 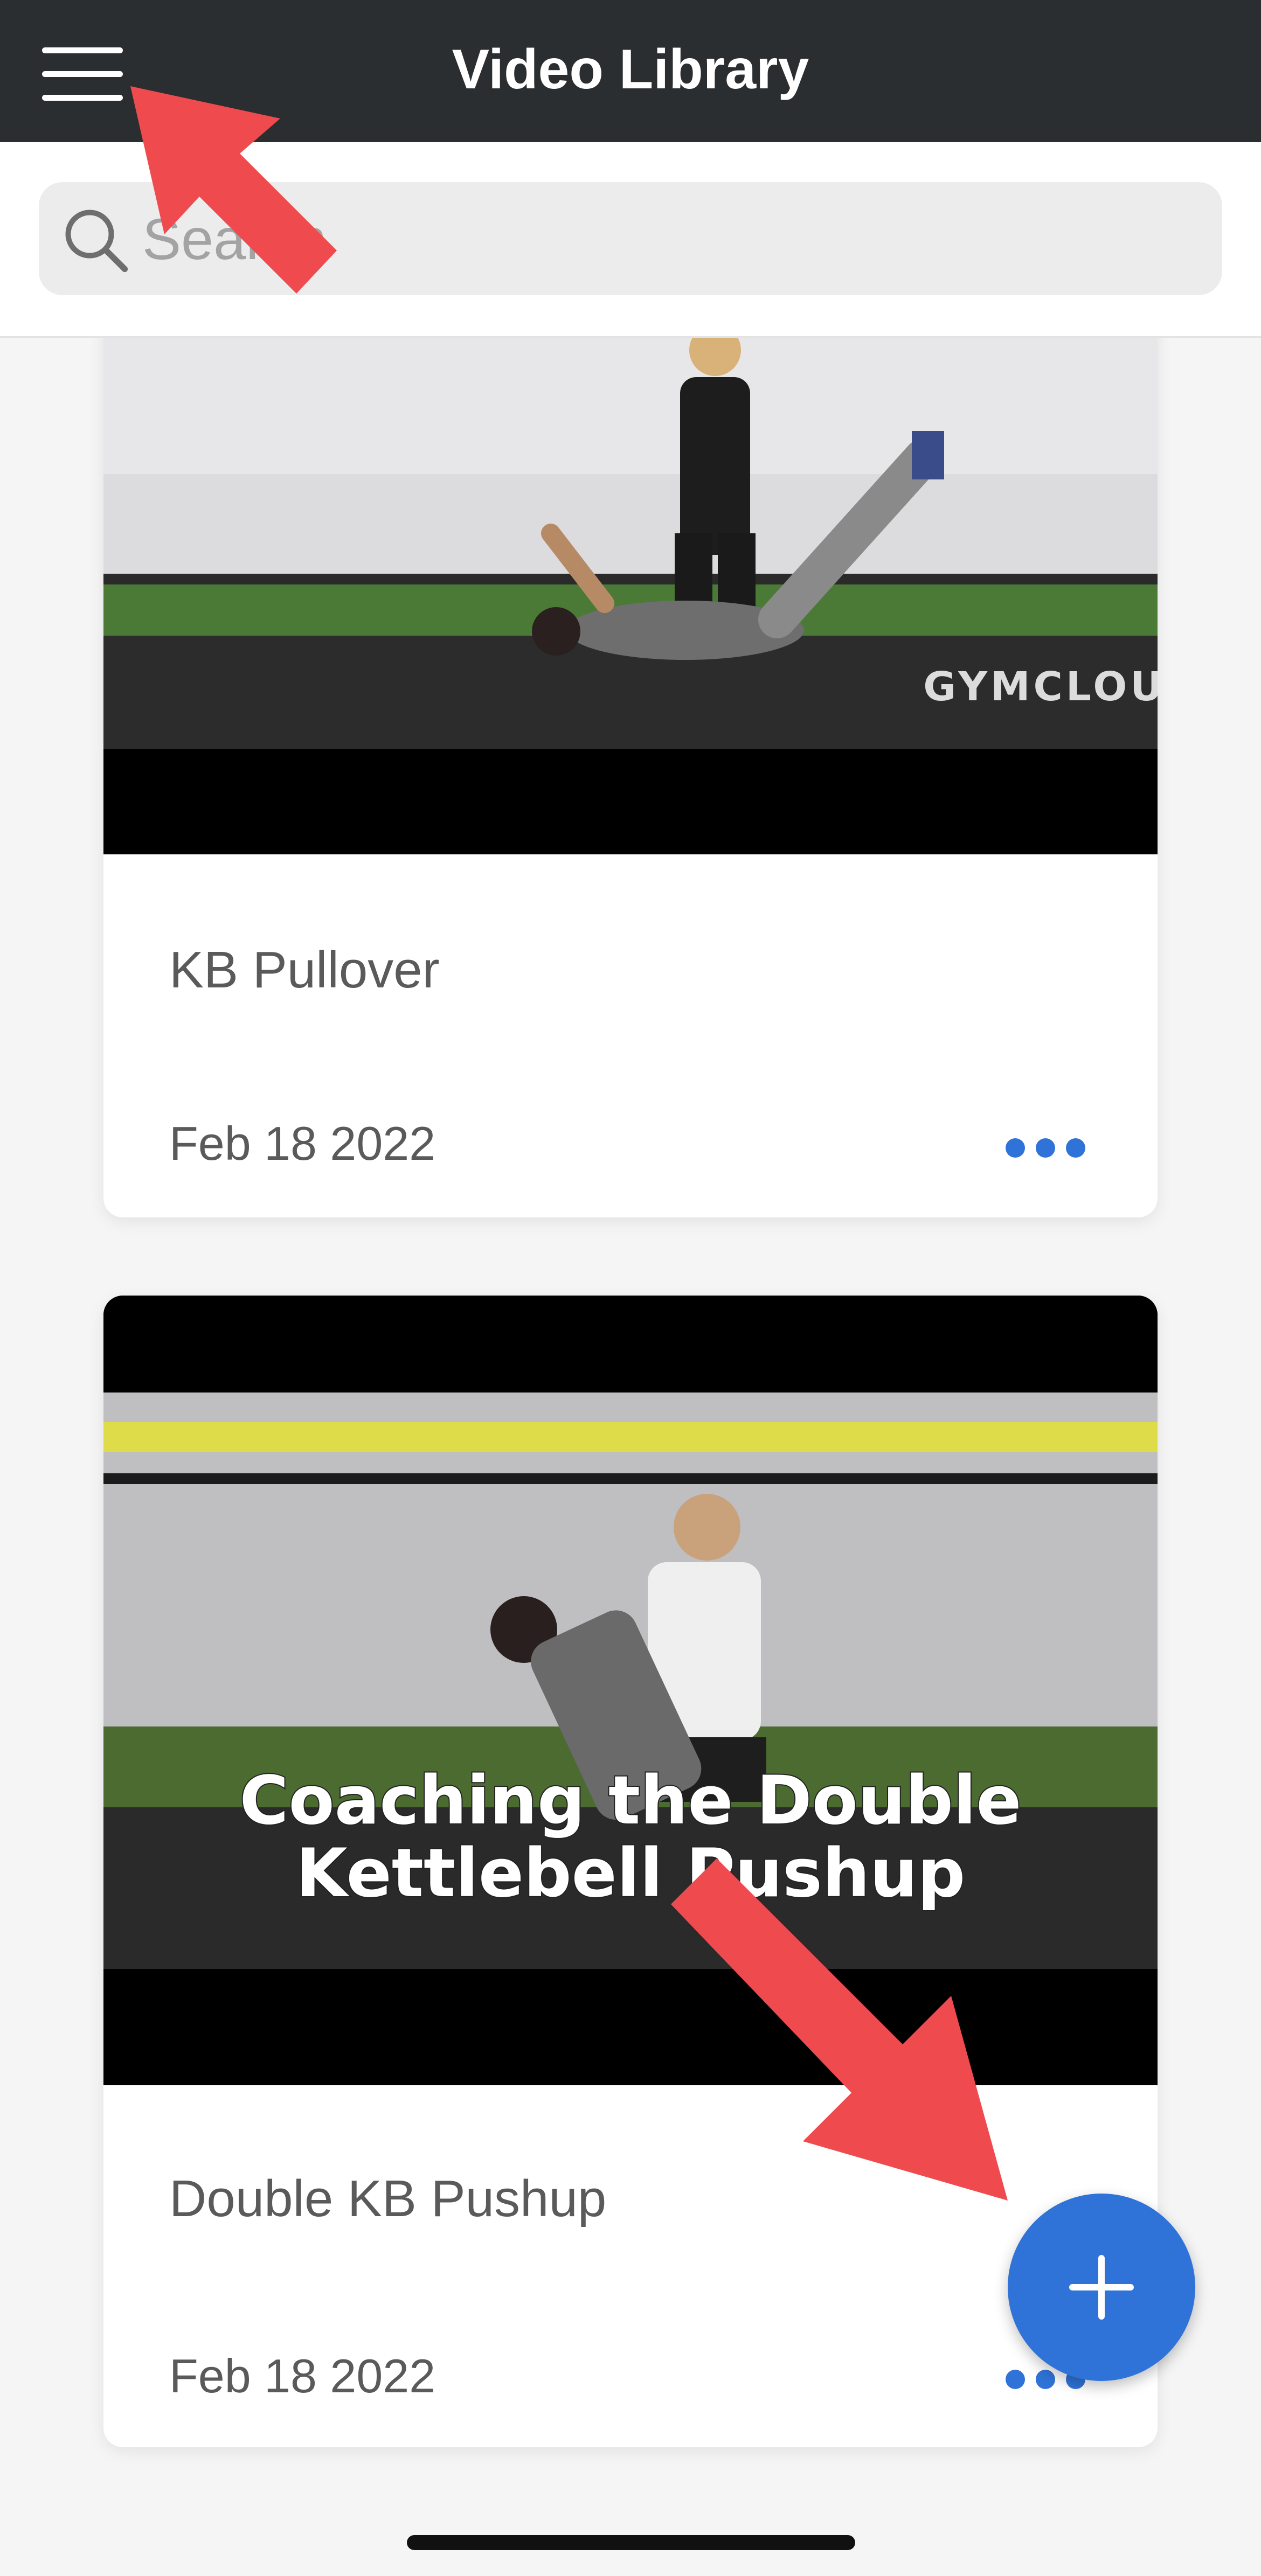 I want to click on video-title: KB Pullover, so click(x=304, y=971).